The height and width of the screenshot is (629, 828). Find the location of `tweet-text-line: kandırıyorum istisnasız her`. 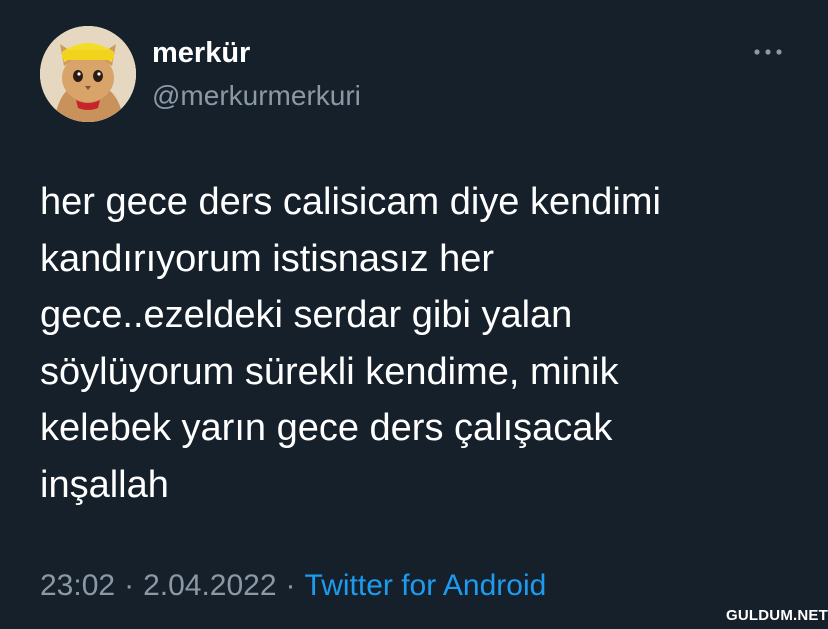

tweet-text-line: kandırıyorum istisnasız her is located at coordinates (267, 258).